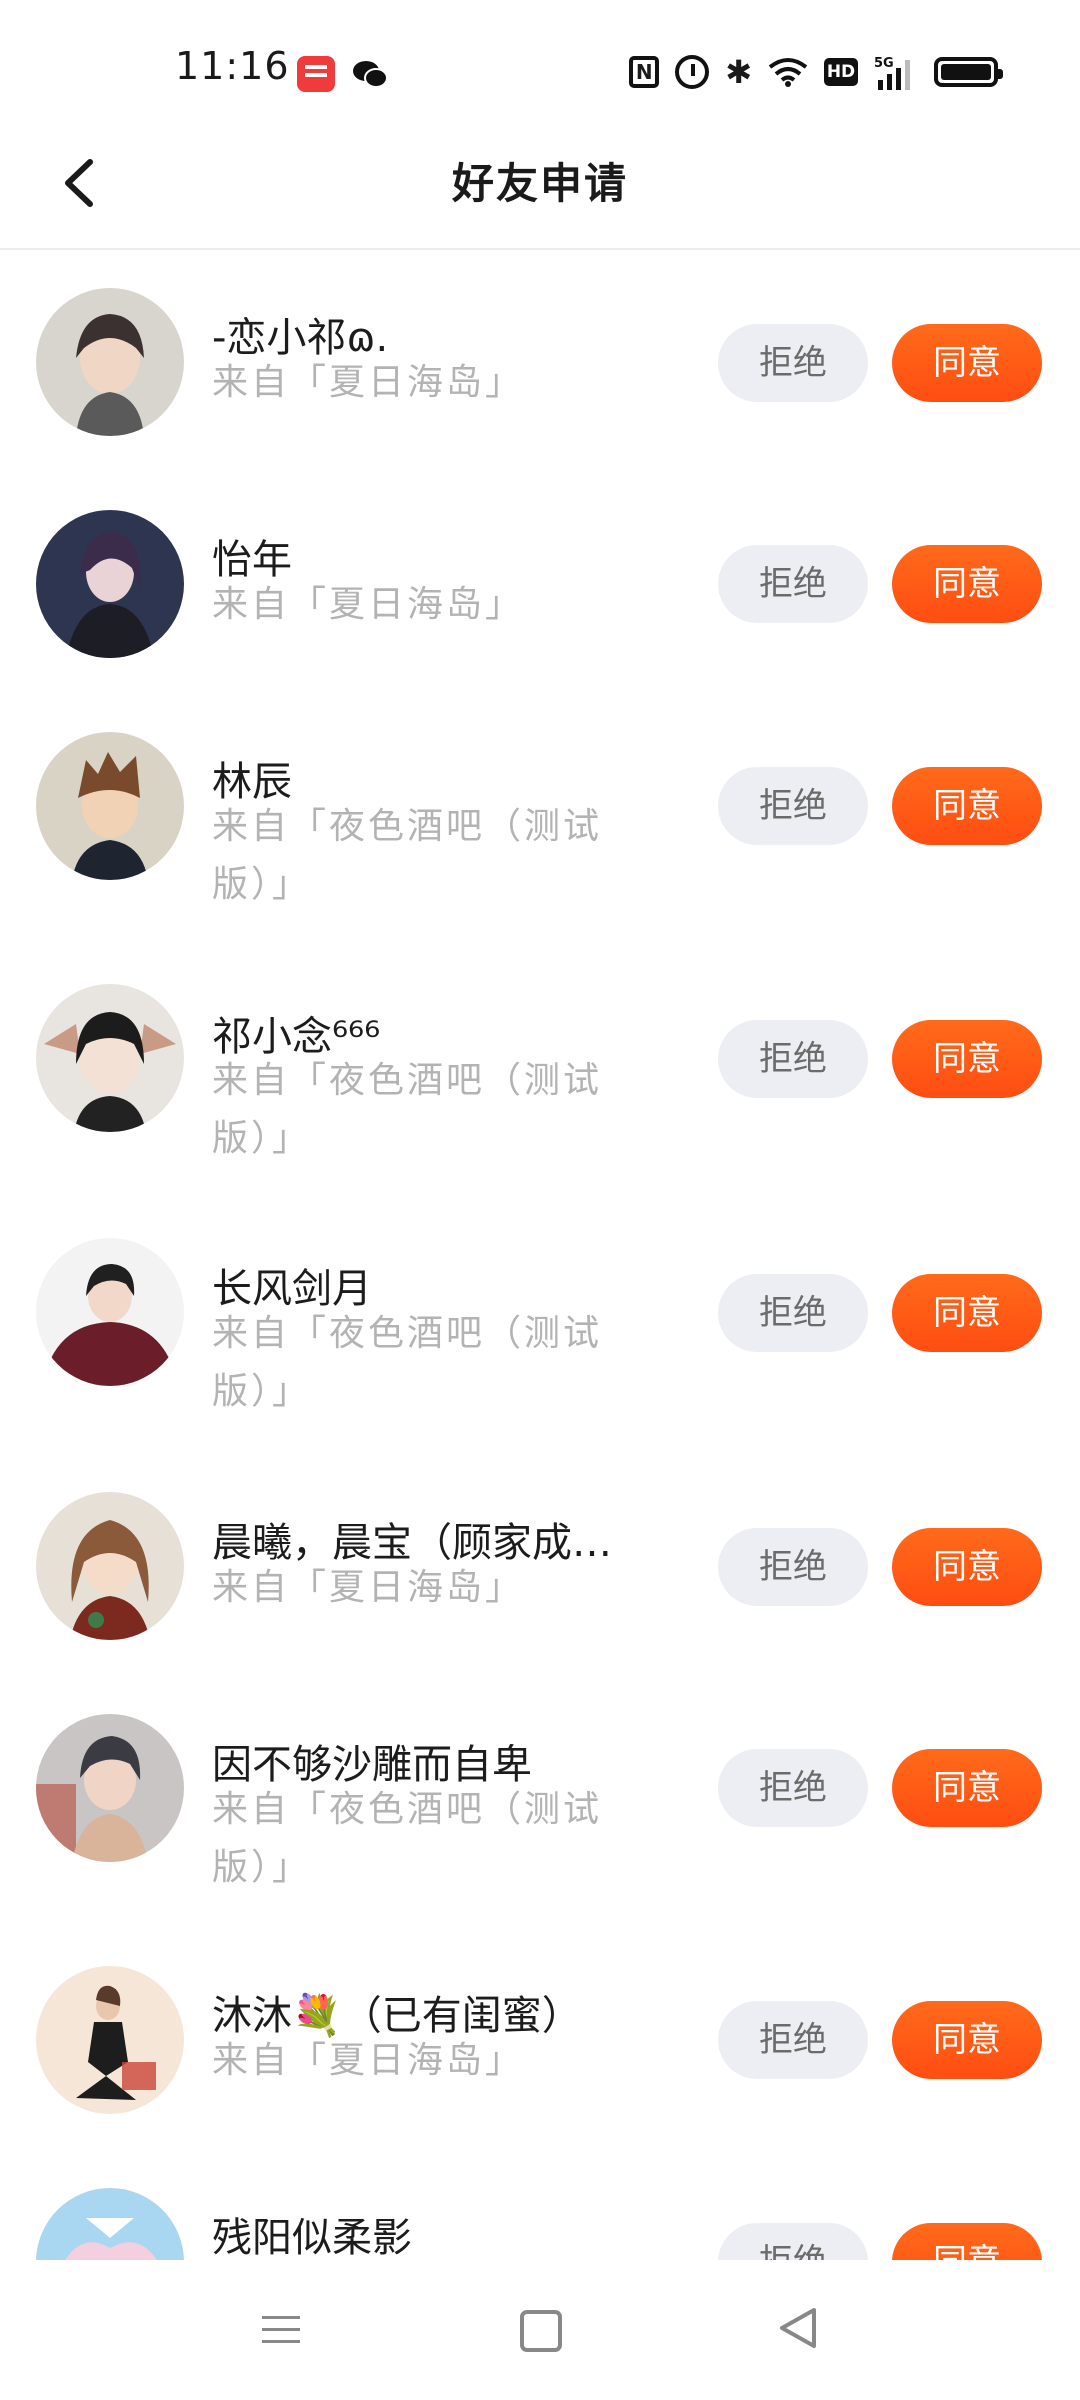 This screenshot has height=2400, width=1080. What do you see at coordinates (738, 72) in the screenshot?
I see `bluetooth-icon: ✱` at bounding box center [738, 72].